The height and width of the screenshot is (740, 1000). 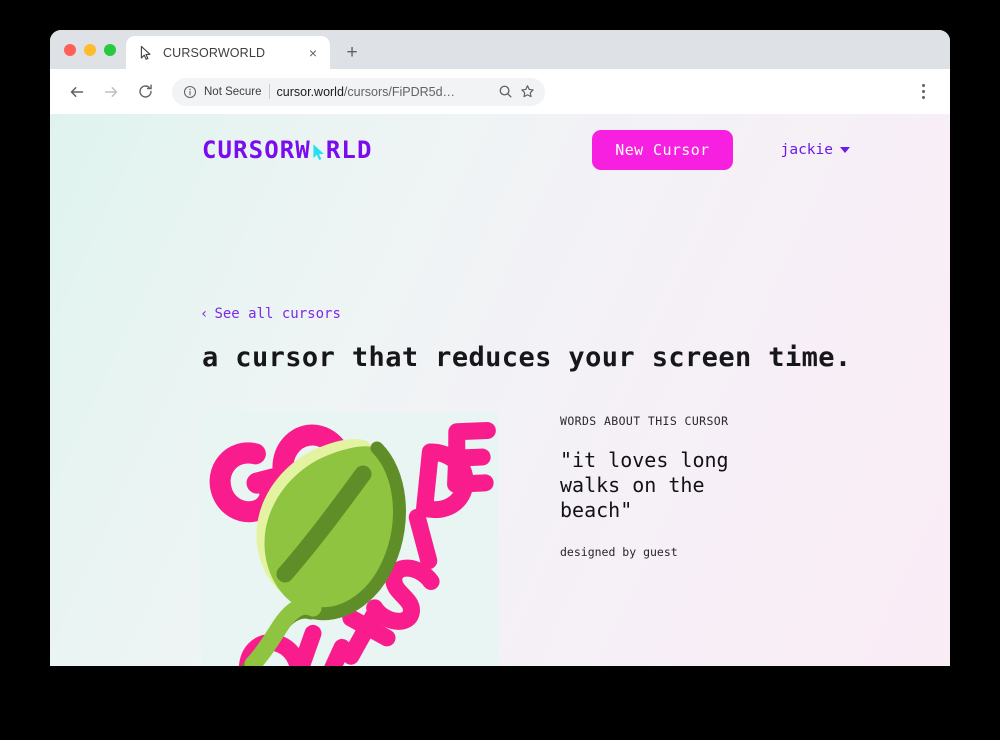 What do you see at coordinates (619, 552) in the screenshot?
I see `cursor-author: designed by guest` at bounding box center [619, 552].